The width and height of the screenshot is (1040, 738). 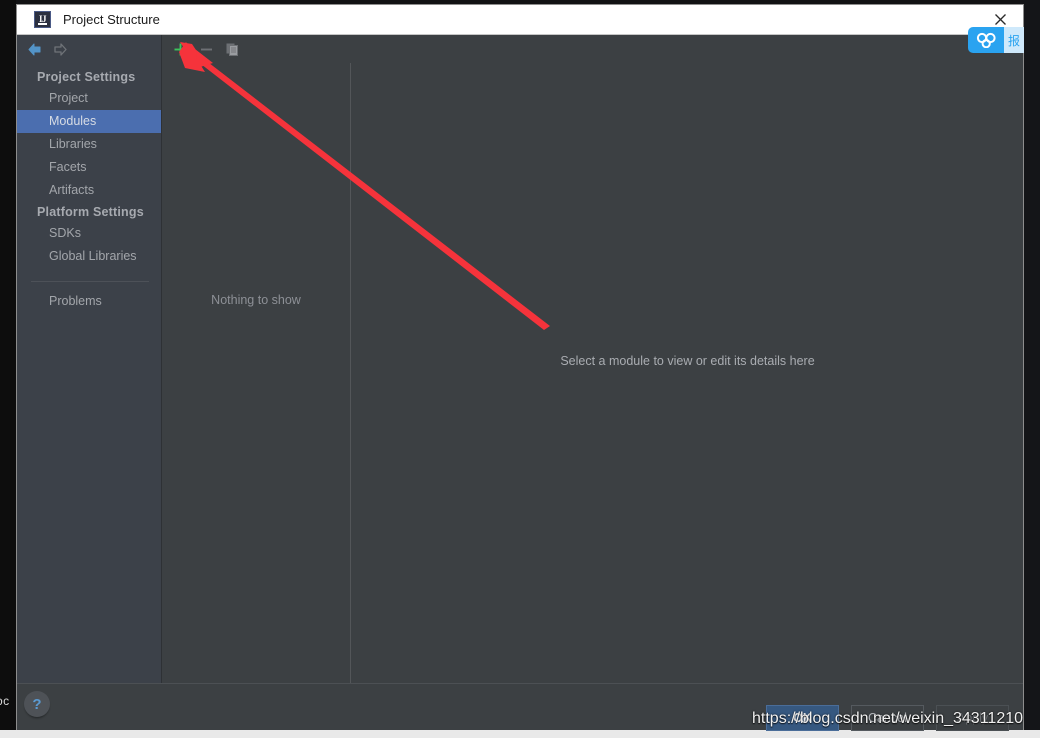 What do you see at coordinates (89, 121) in the screenshot?
I see `sidebar-item-modules: Modules` at bounding box center [89, 121].